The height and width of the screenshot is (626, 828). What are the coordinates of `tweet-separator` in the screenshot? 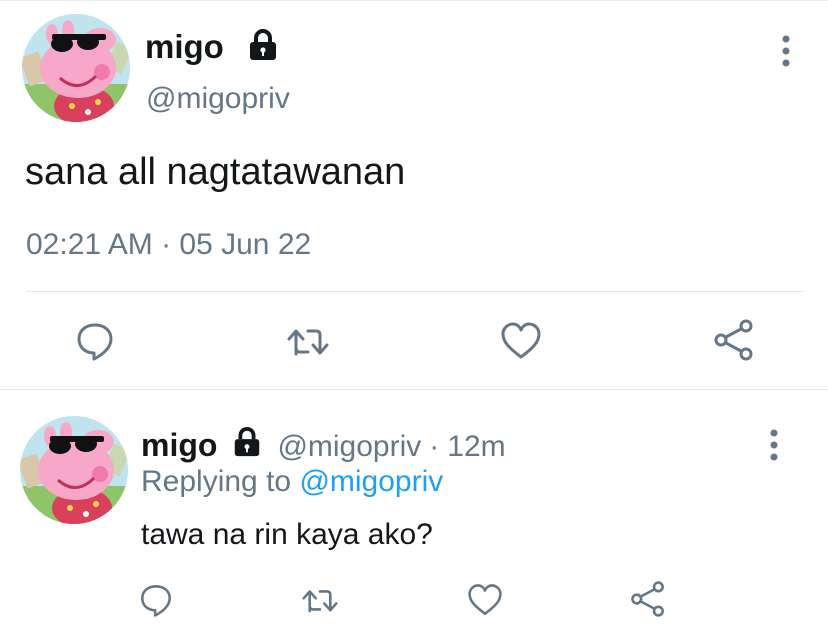 It's located at (414, 389).